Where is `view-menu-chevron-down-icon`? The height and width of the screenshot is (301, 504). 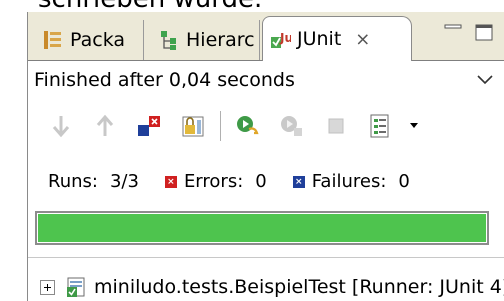
view-menu-chevron-down-icon is located at coordinates (485, 80).